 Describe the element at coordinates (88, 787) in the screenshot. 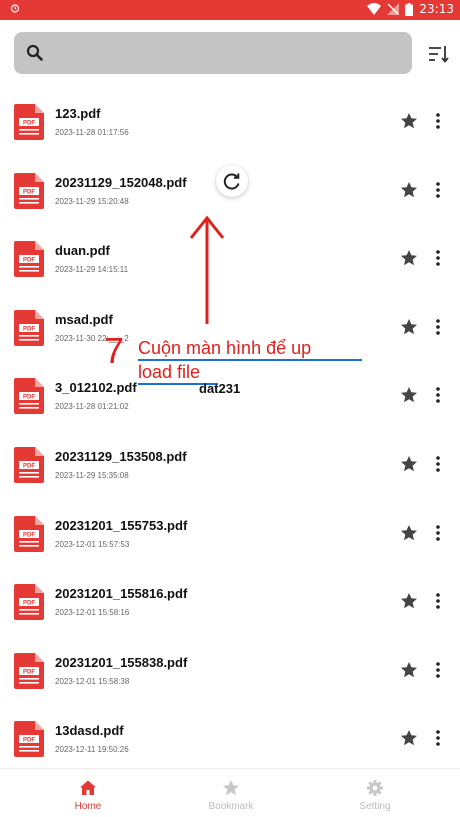

I see `home-icon` at that location.